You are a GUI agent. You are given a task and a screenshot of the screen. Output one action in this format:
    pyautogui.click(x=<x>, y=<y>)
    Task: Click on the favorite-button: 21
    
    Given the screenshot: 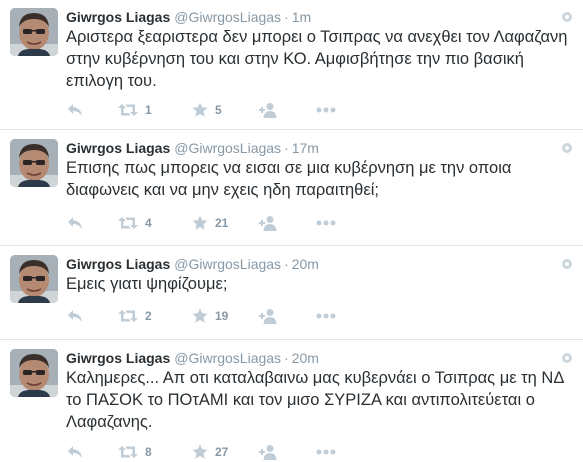 What is the action you would take?
    pyautogui.click(x=210, y=223)
    